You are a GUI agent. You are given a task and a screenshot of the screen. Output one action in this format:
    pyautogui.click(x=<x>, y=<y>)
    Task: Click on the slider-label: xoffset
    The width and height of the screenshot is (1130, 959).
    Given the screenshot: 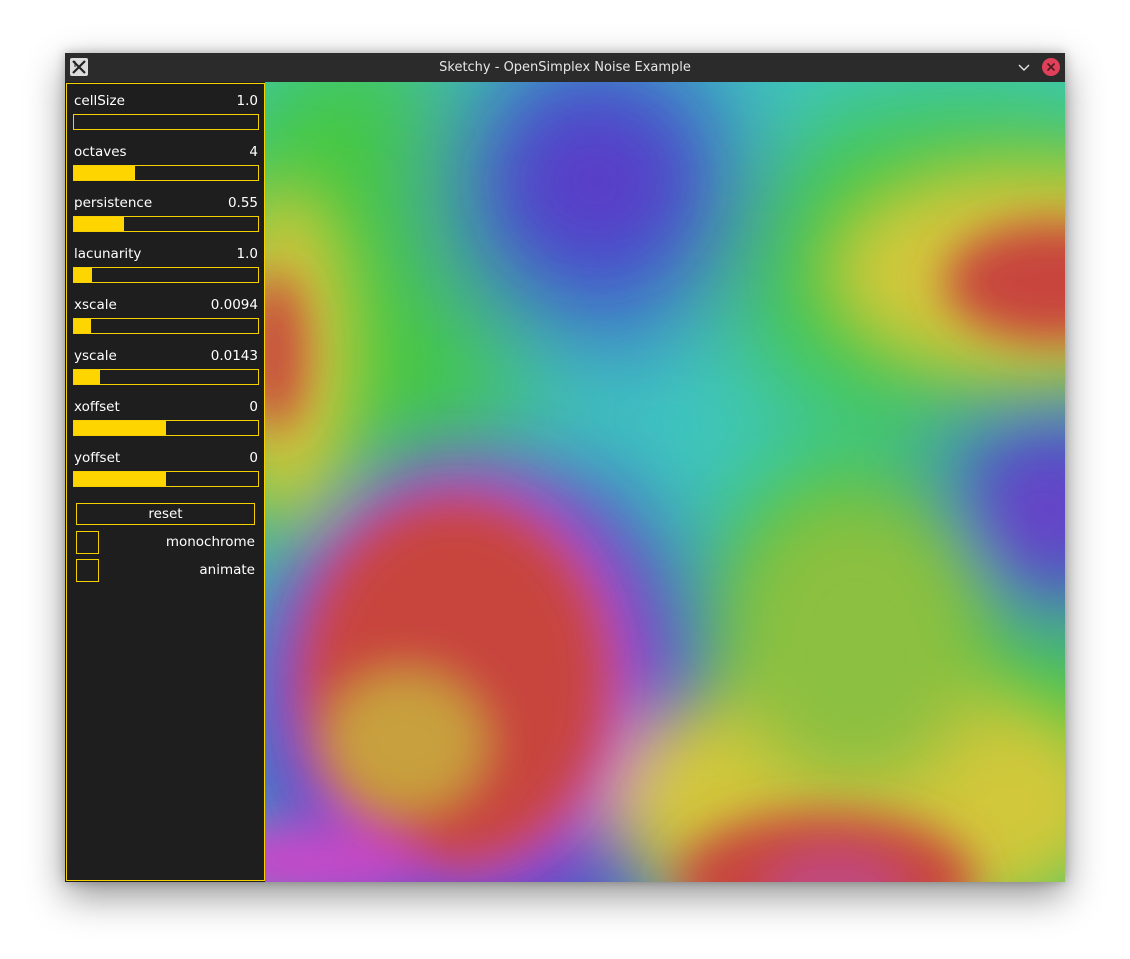 What is the action you would take?
    pyautogui.click(x=97, y=407)
    